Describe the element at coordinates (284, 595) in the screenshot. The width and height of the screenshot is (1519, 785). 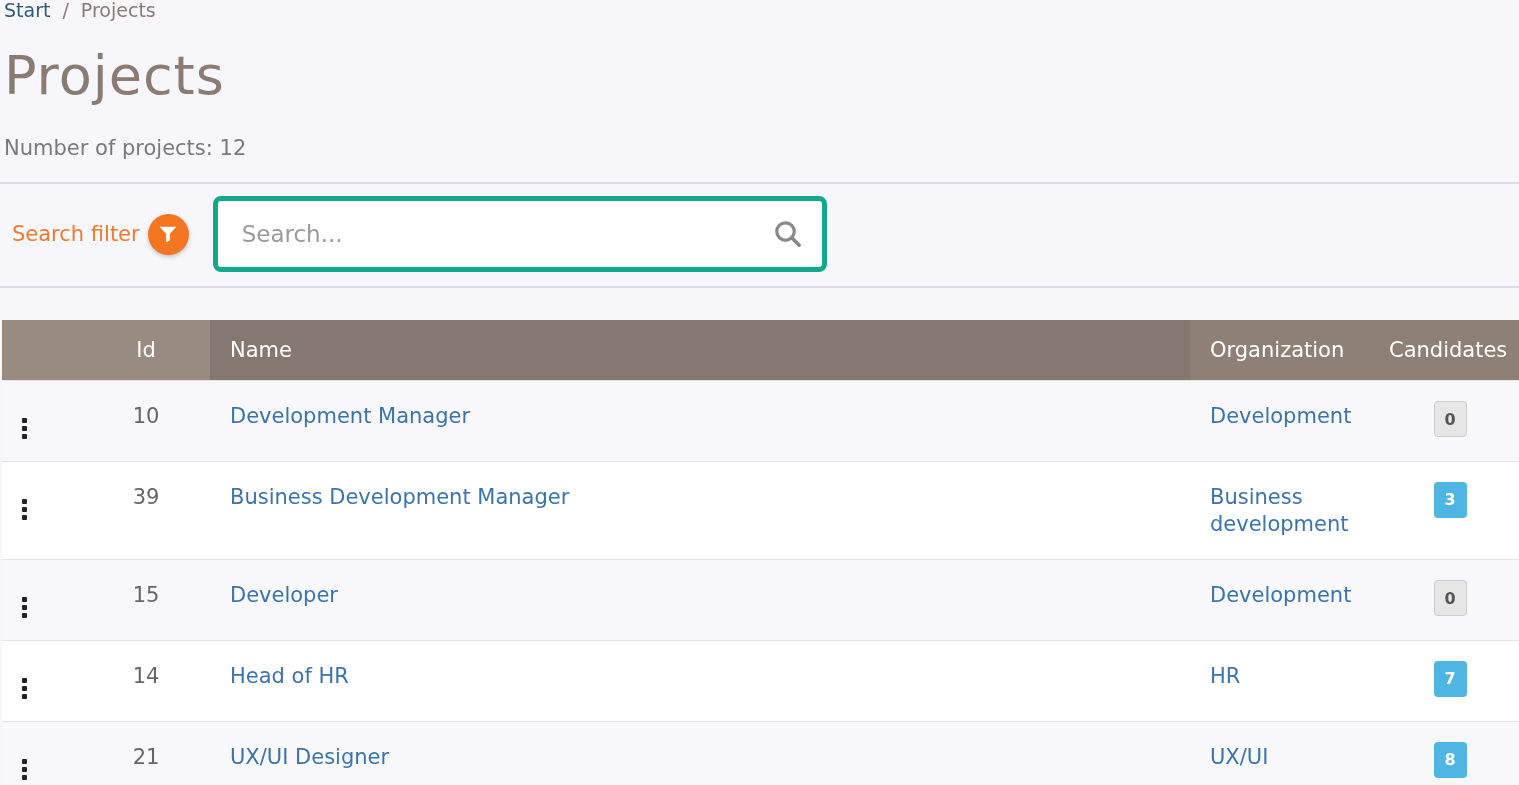
I see `project-name-link: Developer` at that location.